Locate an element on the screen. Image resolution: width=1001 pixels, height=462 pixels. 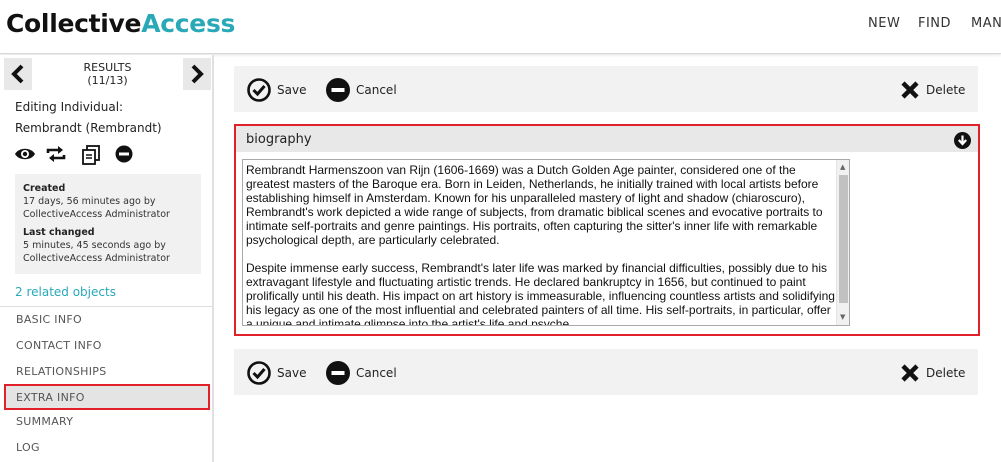
nav-new: NEW is located at coordinates (884, 23).